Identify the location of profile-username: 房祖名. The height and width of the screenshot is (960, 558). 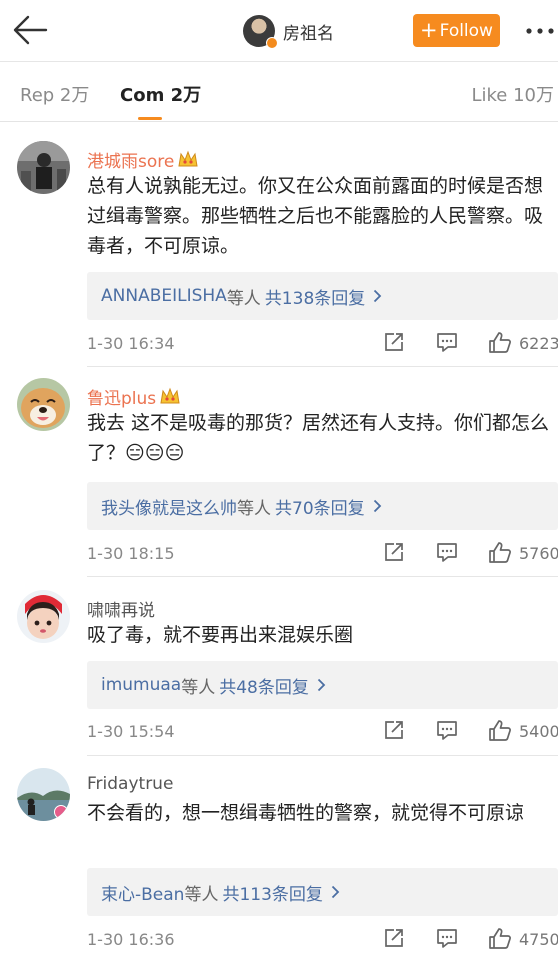
(308, 31).